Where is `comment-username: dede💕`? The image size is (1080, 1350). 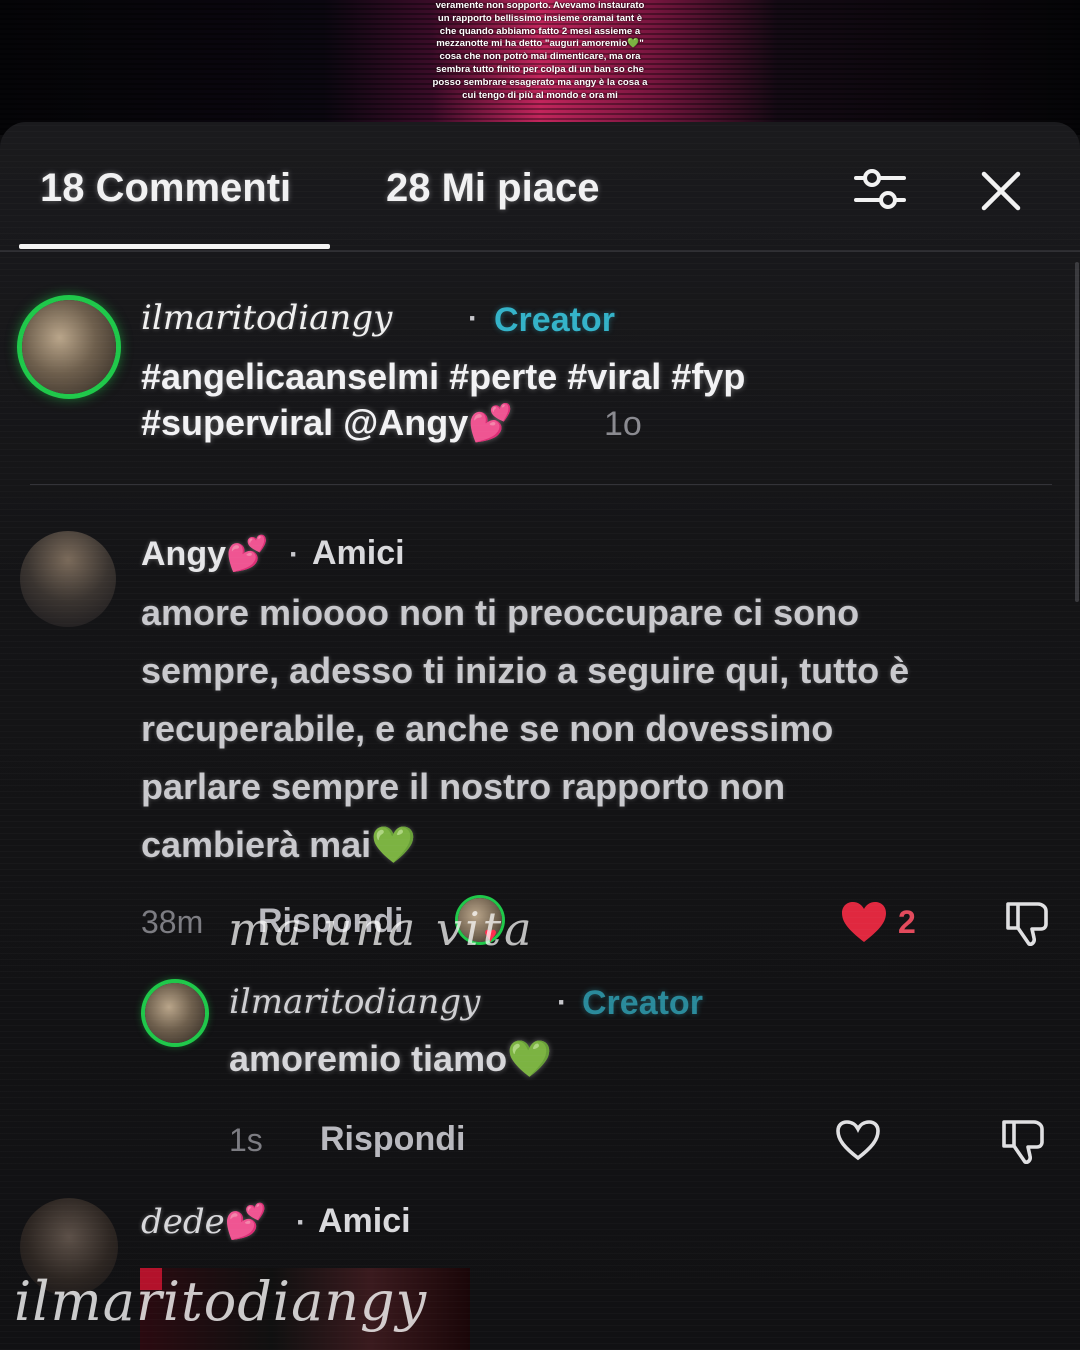 comment-username: dede💕 is located at coordinates (204, 1222).